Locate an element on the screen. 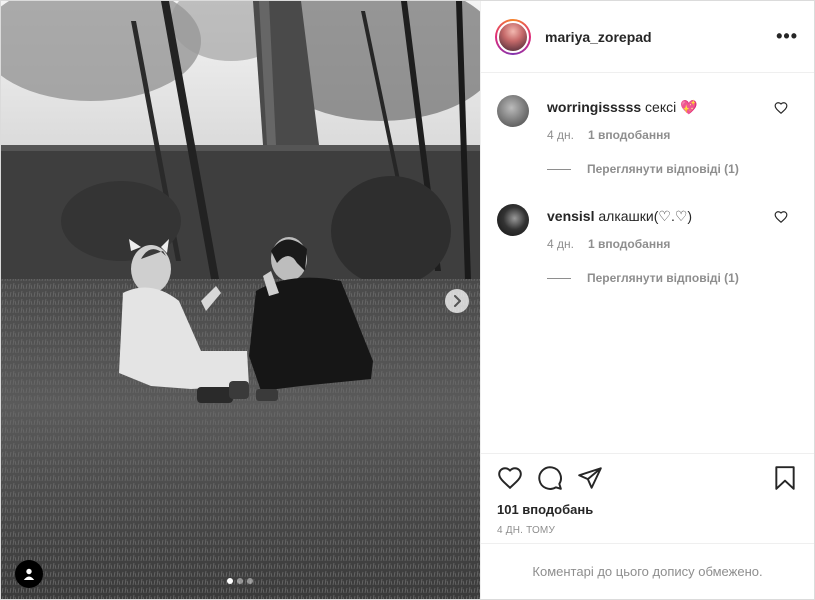 This screenshot has width=815, height=600. comment-text: алкашки(♡.♡) is located at coordinates (645, 216).